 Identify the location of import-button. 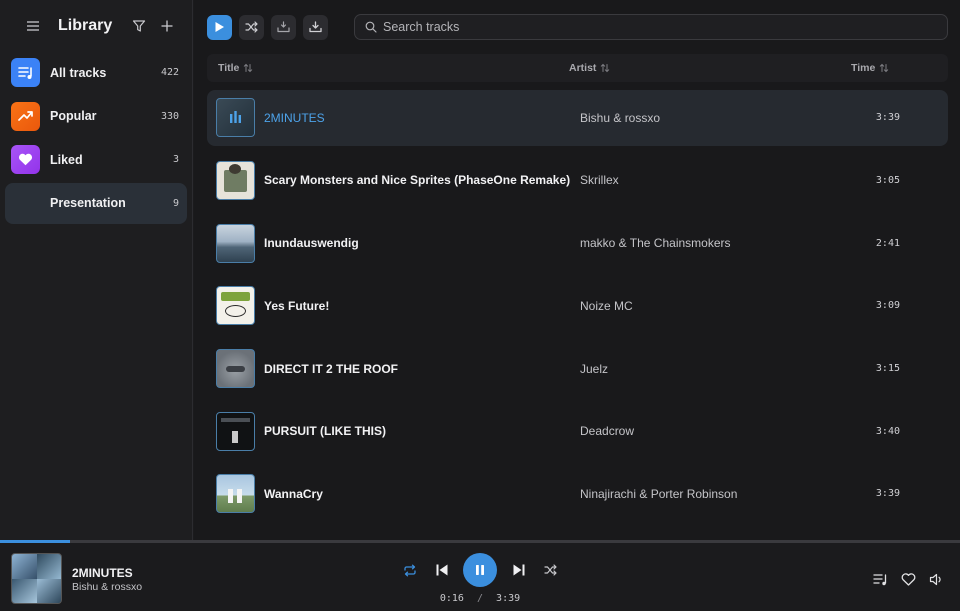
(283, 27).